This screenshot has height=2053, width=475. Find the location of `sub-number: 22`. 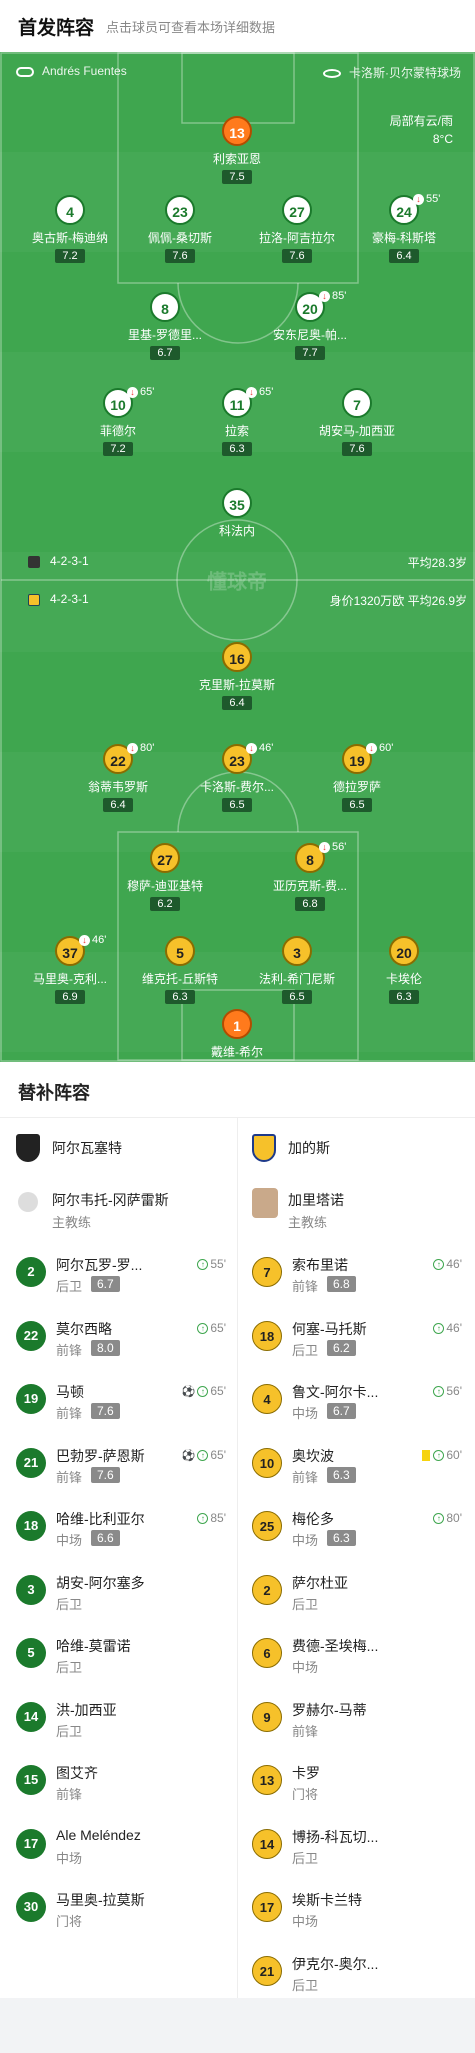

sub-number: 22 is located at coordinates (31, 1335).